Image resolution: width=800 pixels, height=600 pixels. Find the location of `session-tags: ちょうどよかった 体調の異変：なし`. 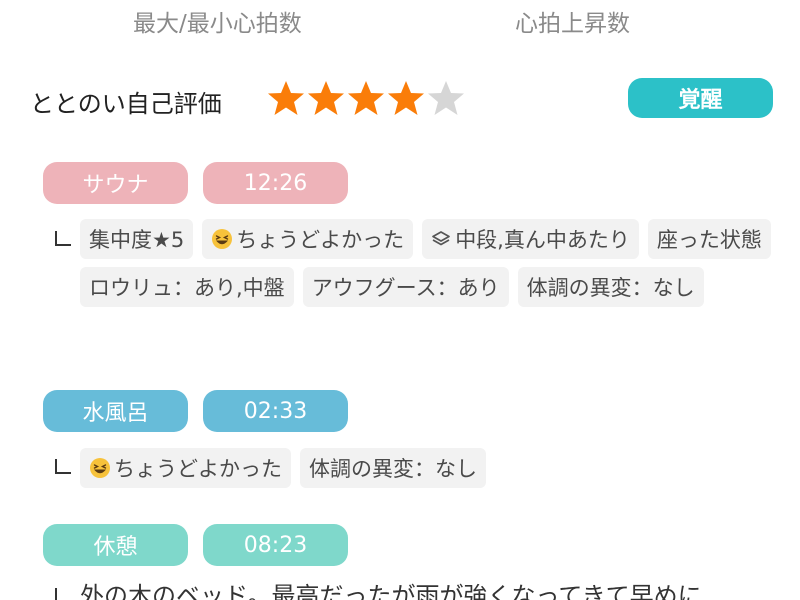

session-tags: ちょうどよかった 体調の異変：なし is located at coordinates (430, 468).